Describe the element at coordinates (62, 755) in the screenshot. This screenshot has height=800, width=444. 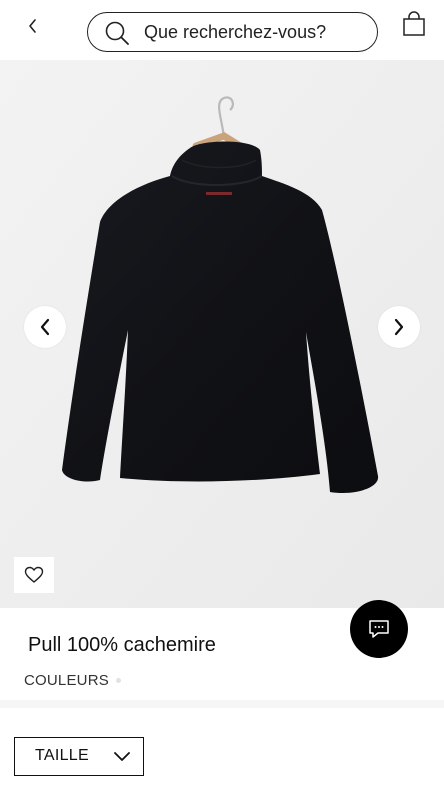
I see `size-label: TAILLE` at that location.